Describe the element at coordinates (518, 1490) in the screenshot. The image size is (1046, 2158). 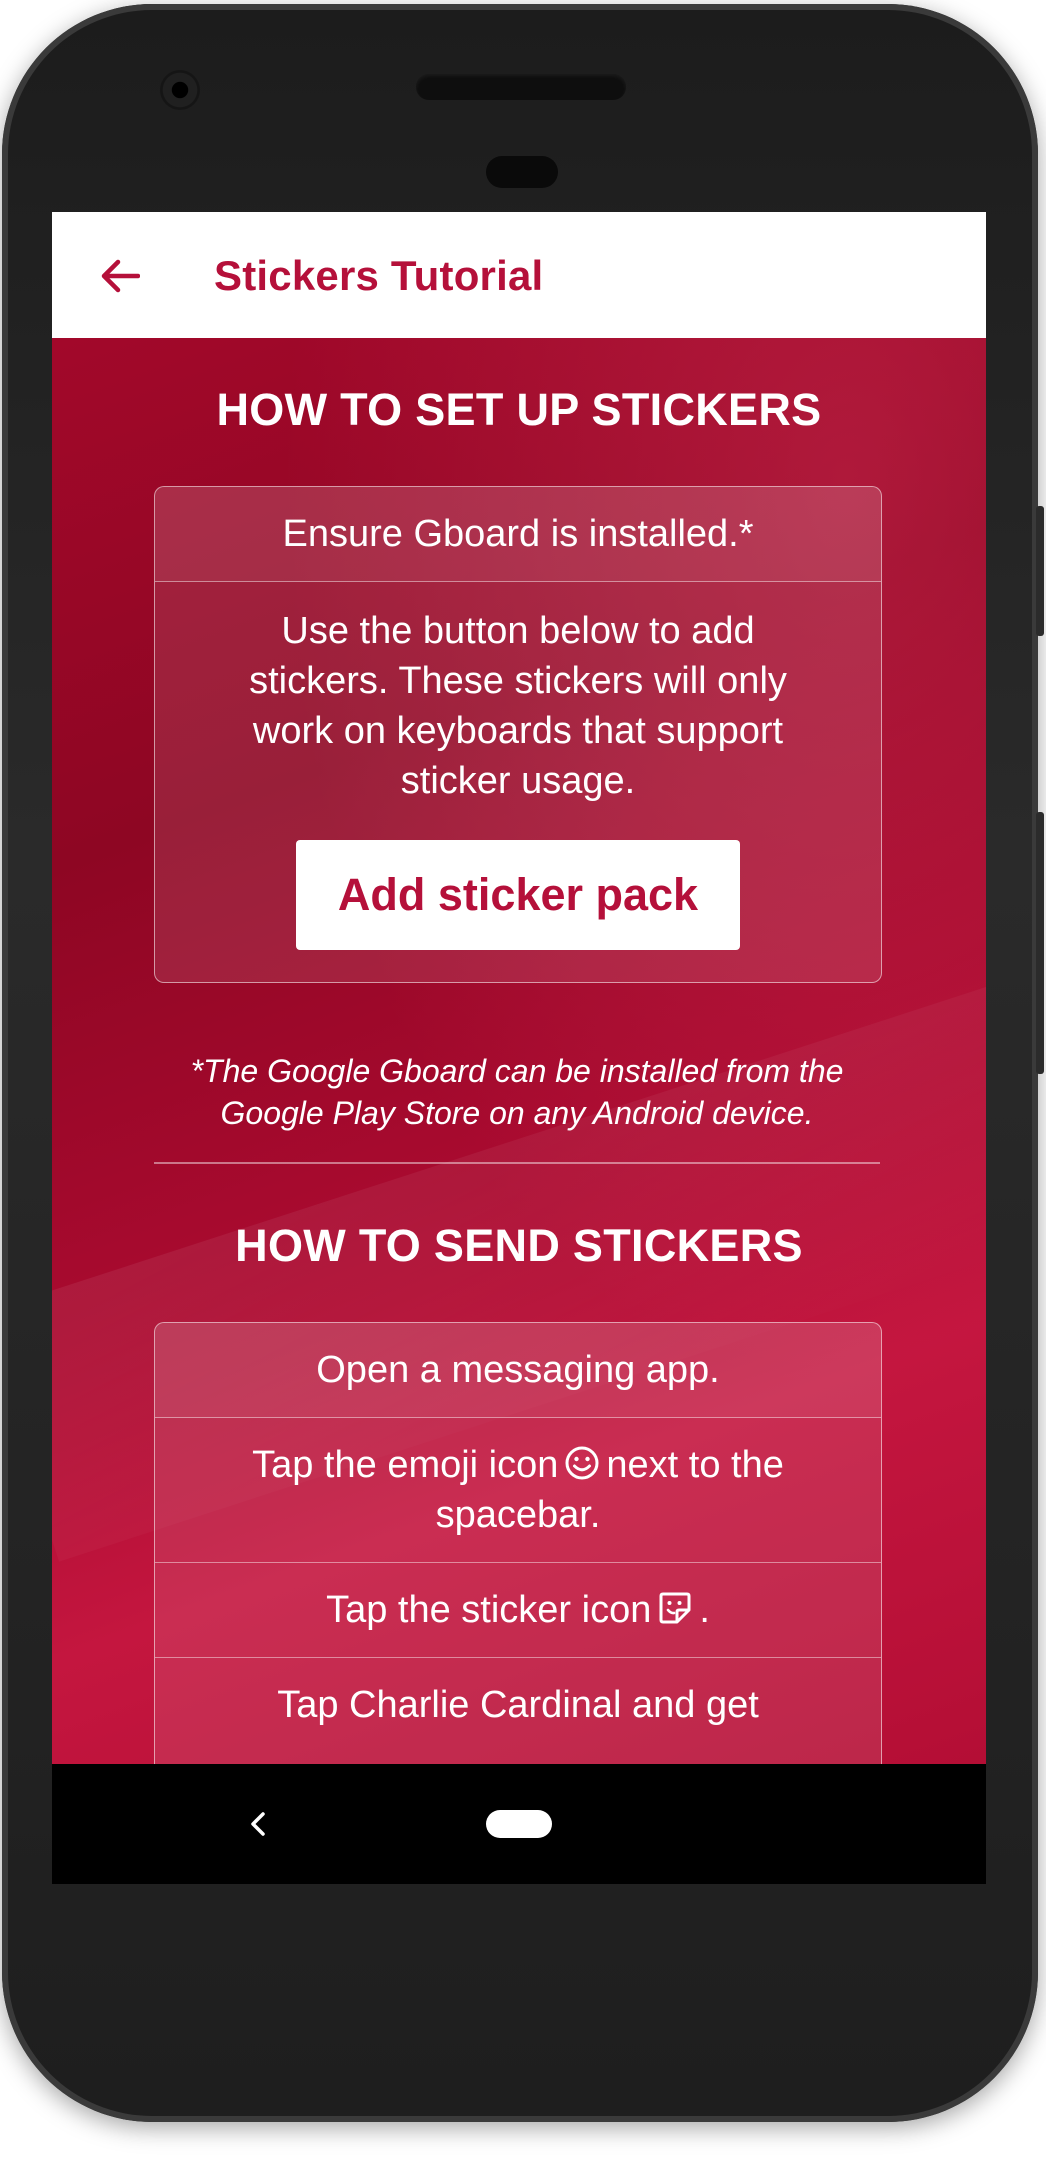
I see `send-step-emoji: Tap the emoji icon next to the spacebar.` at that location.